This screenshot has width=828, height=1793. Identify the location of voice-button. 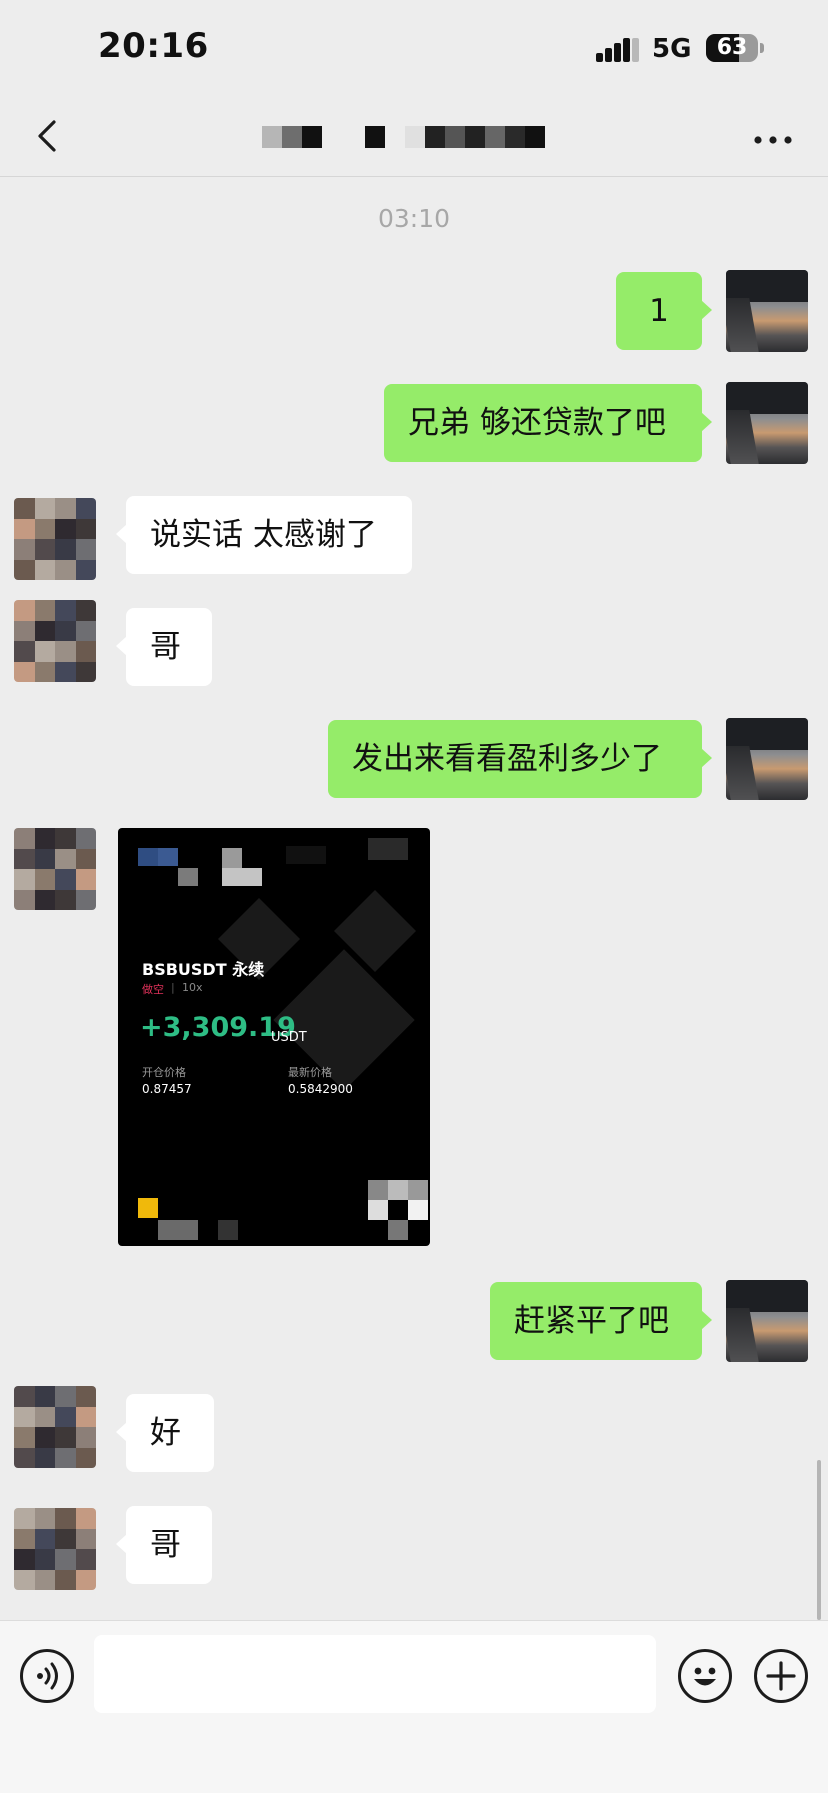
(47, 1676).